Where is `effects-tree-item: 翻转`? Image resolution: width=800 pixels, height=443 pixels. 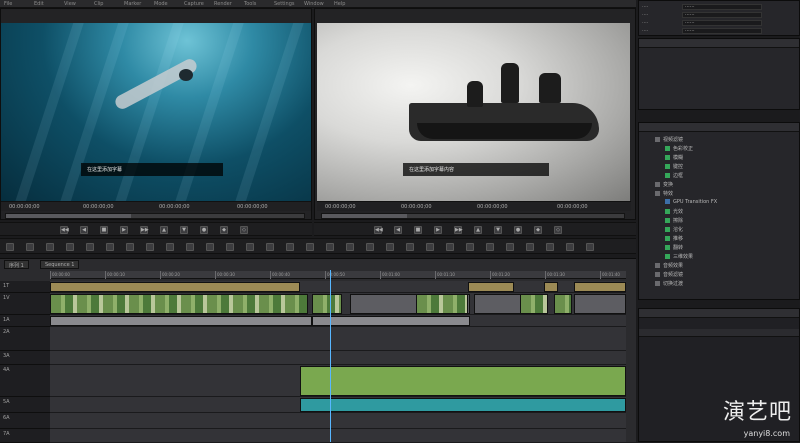 effects-tree-item: 翻转 is located at coordinates (674, 247).